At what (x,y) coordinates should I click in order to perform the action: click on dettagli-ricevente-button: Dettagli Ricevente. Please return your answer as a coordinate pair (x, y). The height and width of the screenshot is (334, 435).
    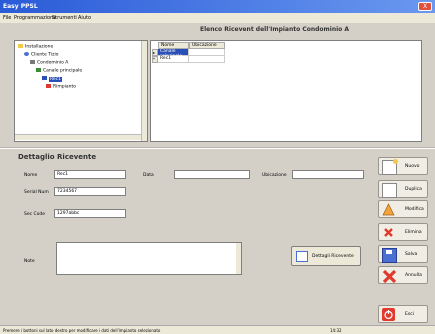
    Looking at the image, I should click on (326, 256).